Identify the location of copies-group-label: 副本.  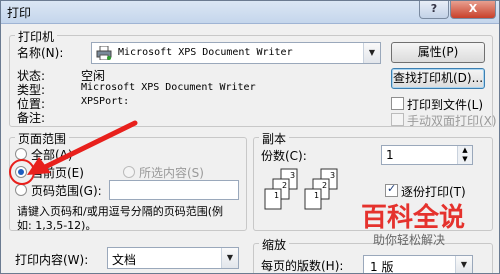
(274, 138).